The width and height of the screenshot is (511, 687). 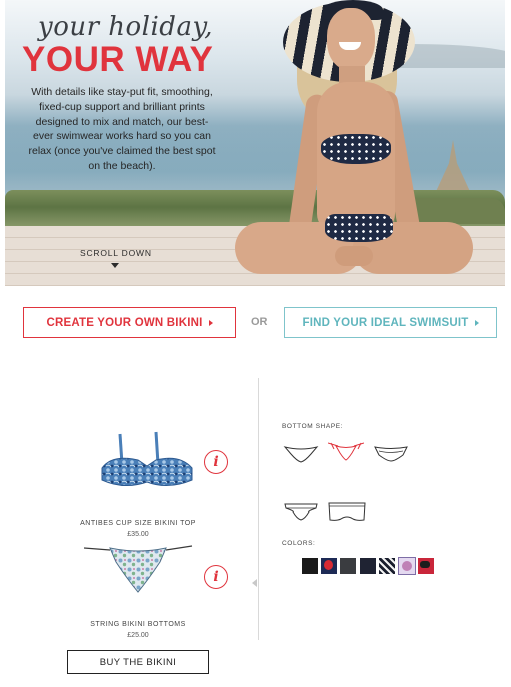 I want to click on model-hands, so click(x=354, y=256).